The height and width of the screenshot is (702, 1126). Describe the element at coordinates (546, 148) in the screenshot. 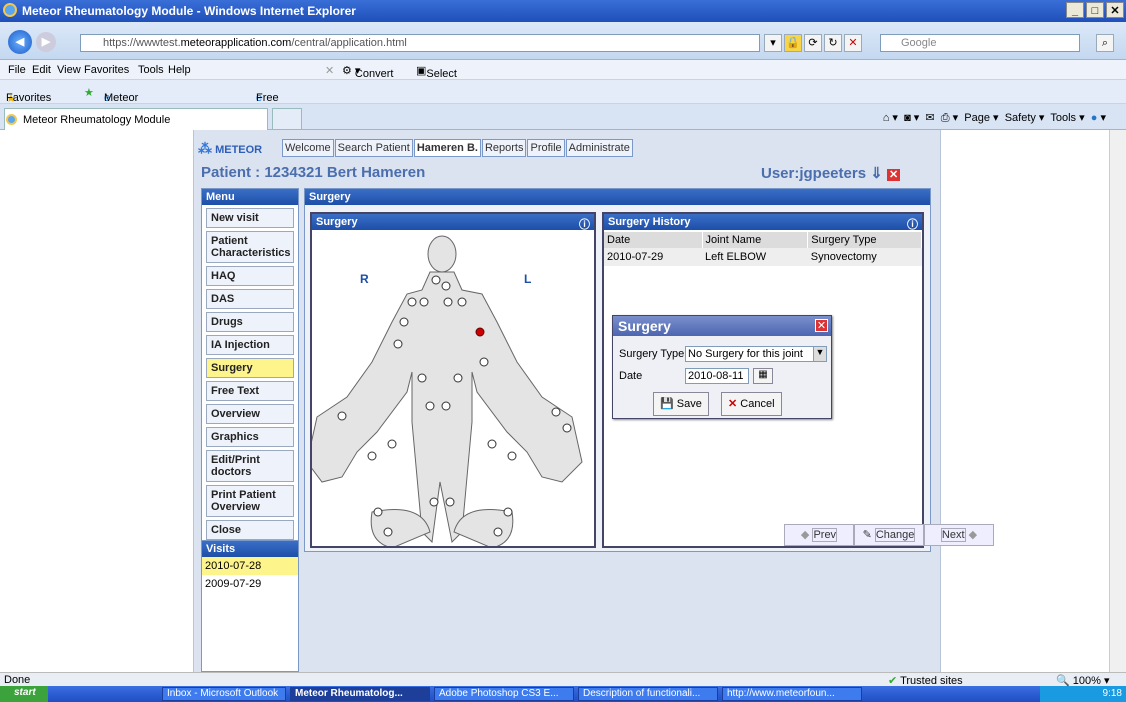

I see `tab-profile: Profile` at that location.